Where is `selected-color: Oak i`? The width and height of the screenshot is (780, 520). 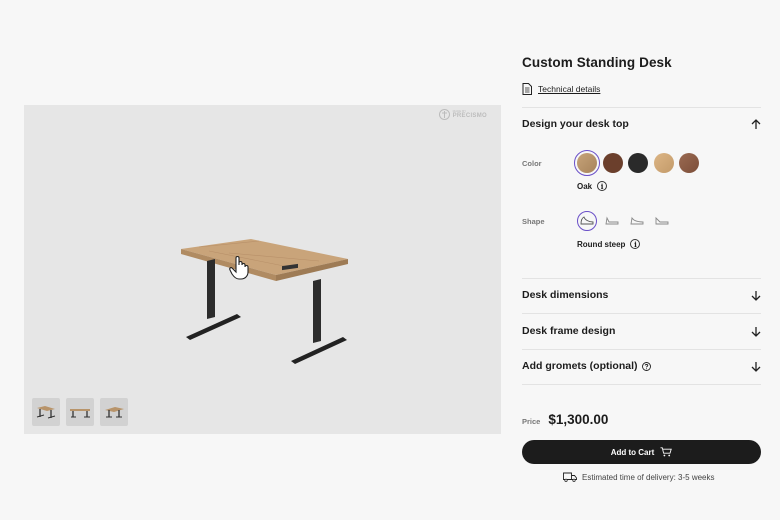 selected-color: Oak i is located at coordinates (592, 186).